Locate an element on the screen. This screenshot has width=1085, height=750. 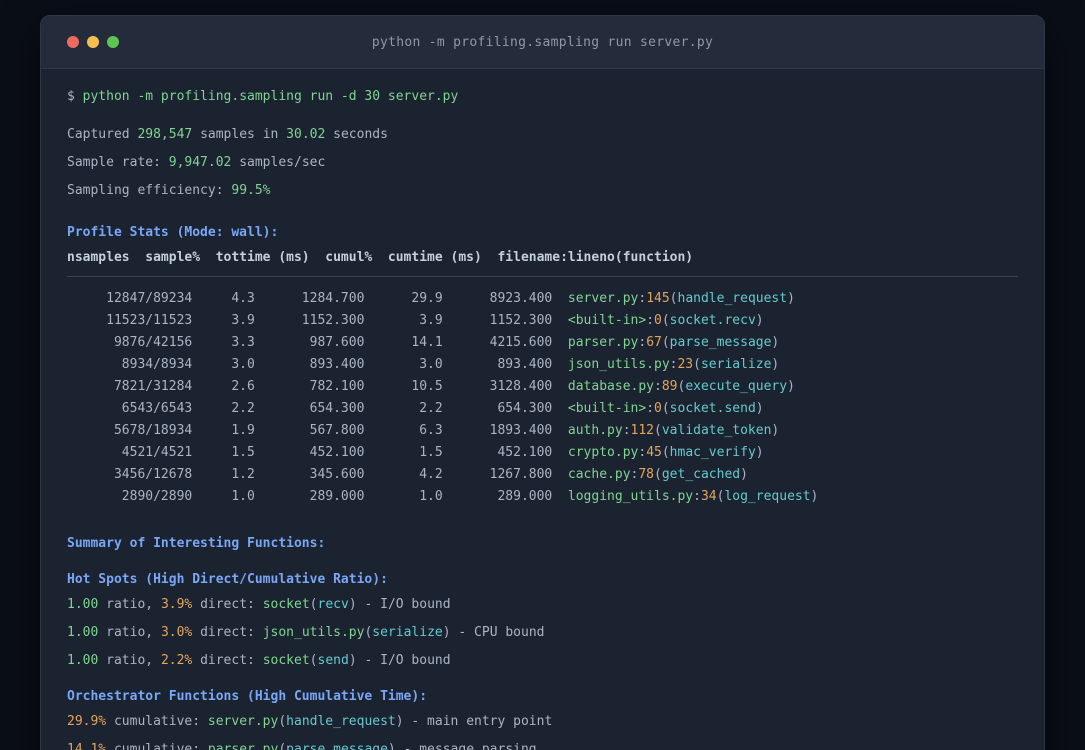
text-segment: 78 is located at coordinates (646, 474).